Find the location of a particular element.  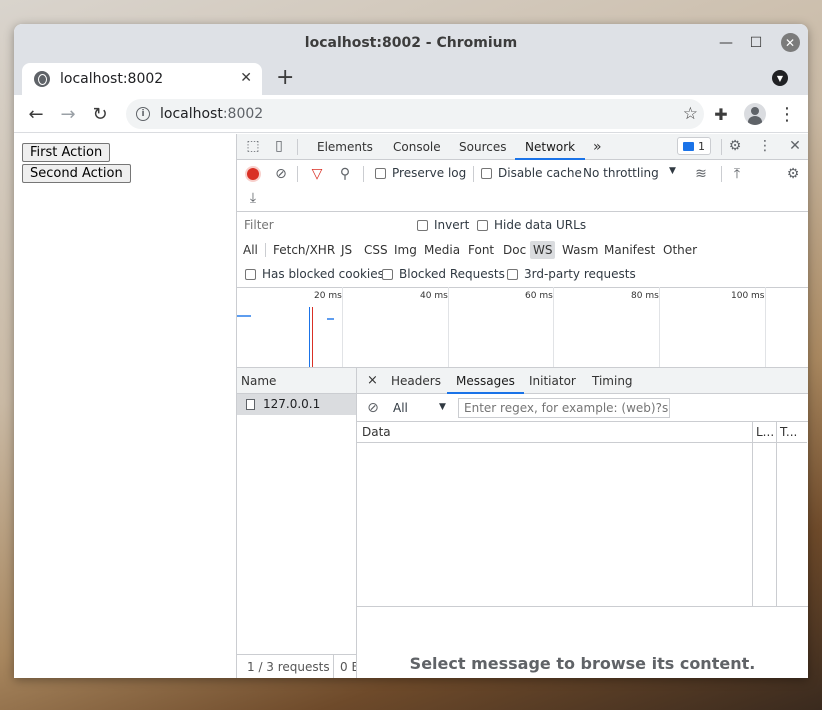

data-column-header: Data is located at coordinates (555, 432).